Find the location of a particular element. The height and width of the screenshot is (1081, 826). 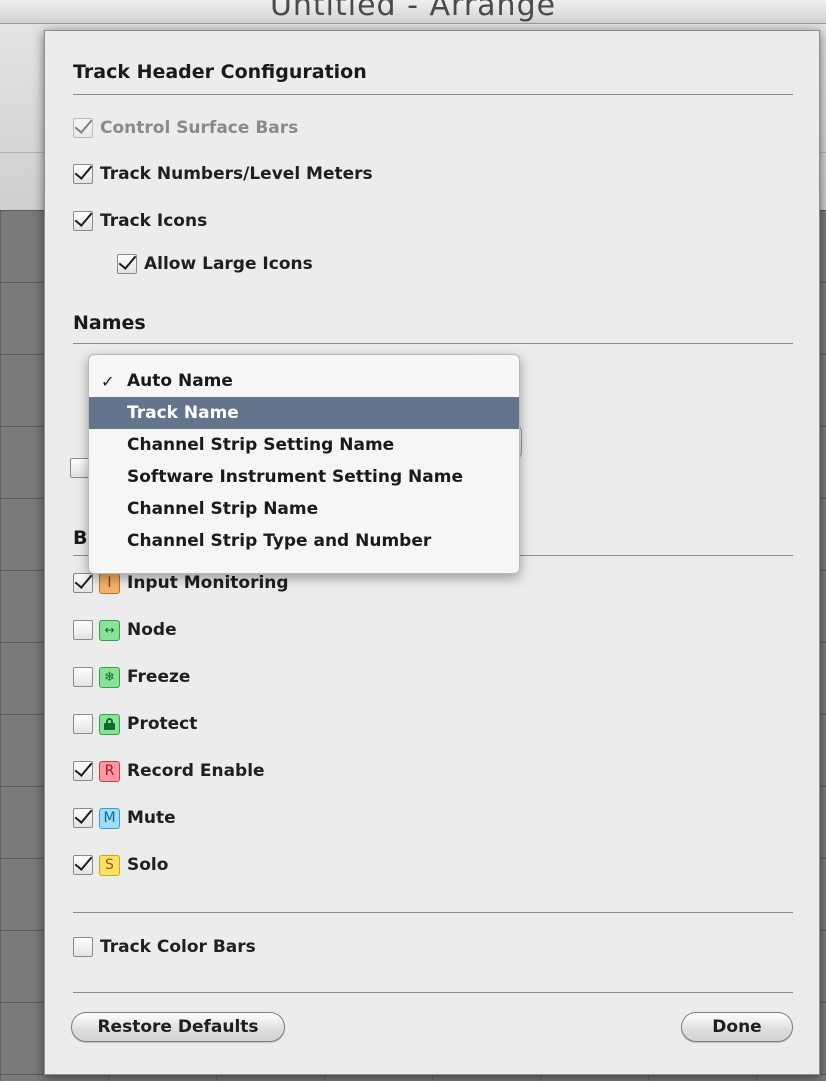

allow-large-icons-checkbox is located at coordinates (127, 264).